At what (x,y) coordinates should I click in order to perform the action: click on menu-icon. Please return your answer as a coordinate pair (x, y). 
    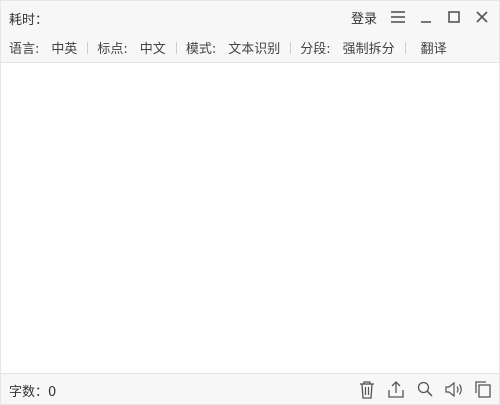
    Looking at the image, I should click on (398, 17).